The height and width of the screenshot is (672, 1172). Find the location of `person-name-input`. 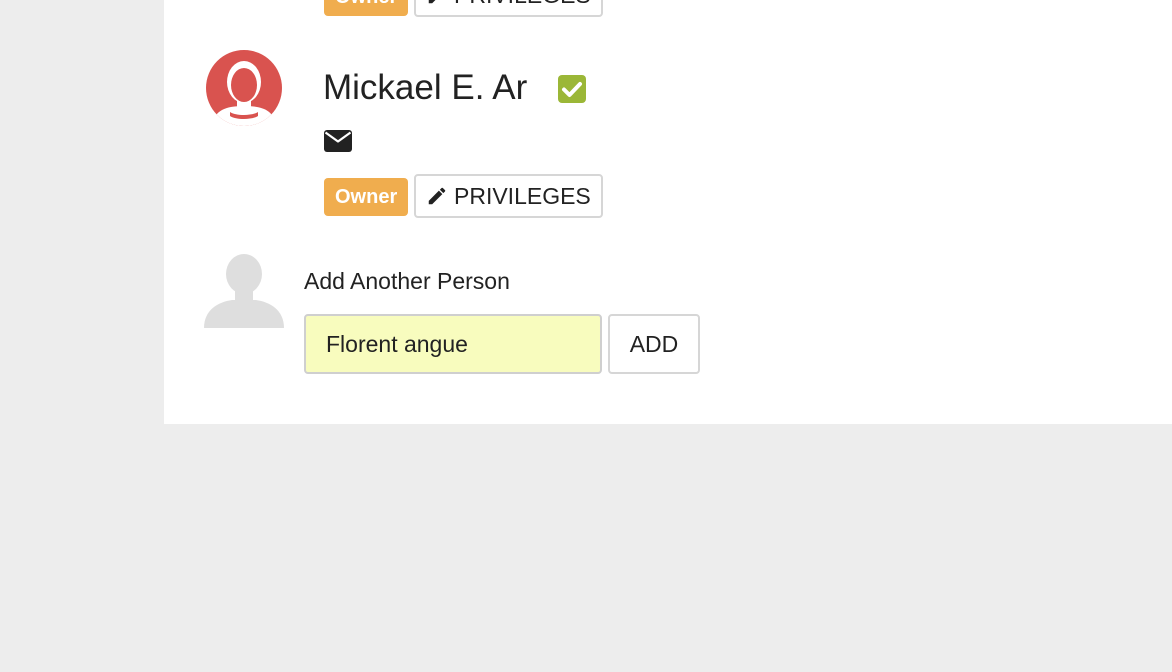

person-name-input is located at coordinates (453, 344).